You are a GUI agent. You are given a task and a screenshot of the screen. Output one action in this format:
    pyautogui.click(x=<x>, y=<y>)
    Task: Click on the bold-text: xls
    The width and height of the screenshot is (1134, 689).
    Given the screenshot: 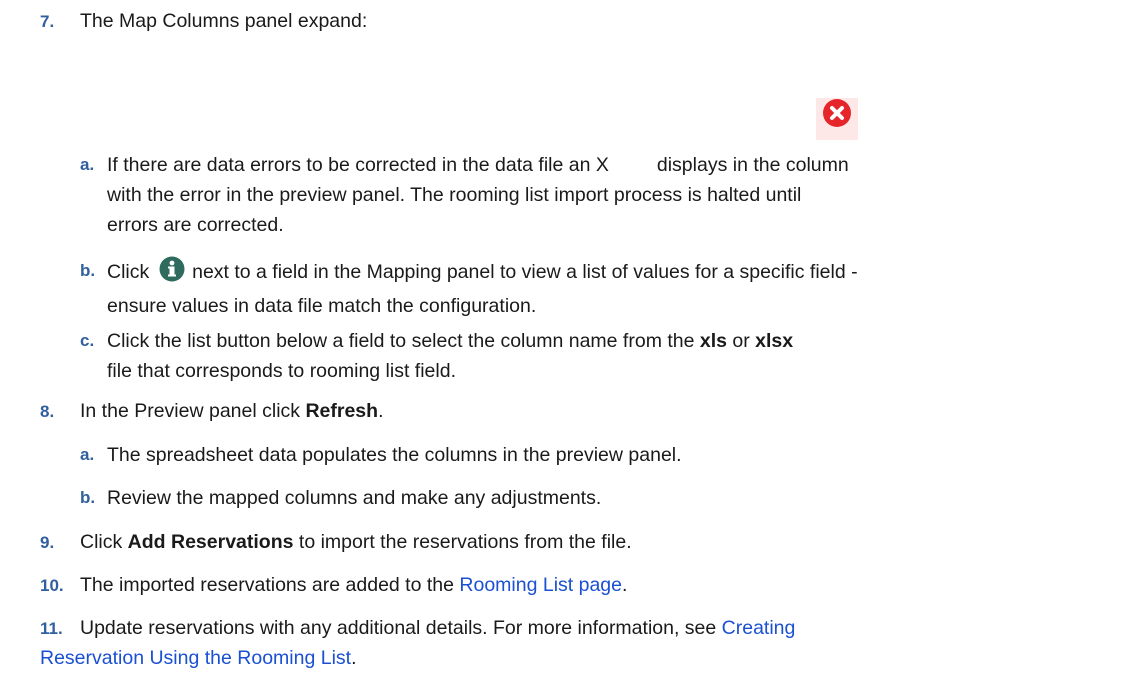 What is the action you would take?
    pyautogui.click(x=713, y=341)
    